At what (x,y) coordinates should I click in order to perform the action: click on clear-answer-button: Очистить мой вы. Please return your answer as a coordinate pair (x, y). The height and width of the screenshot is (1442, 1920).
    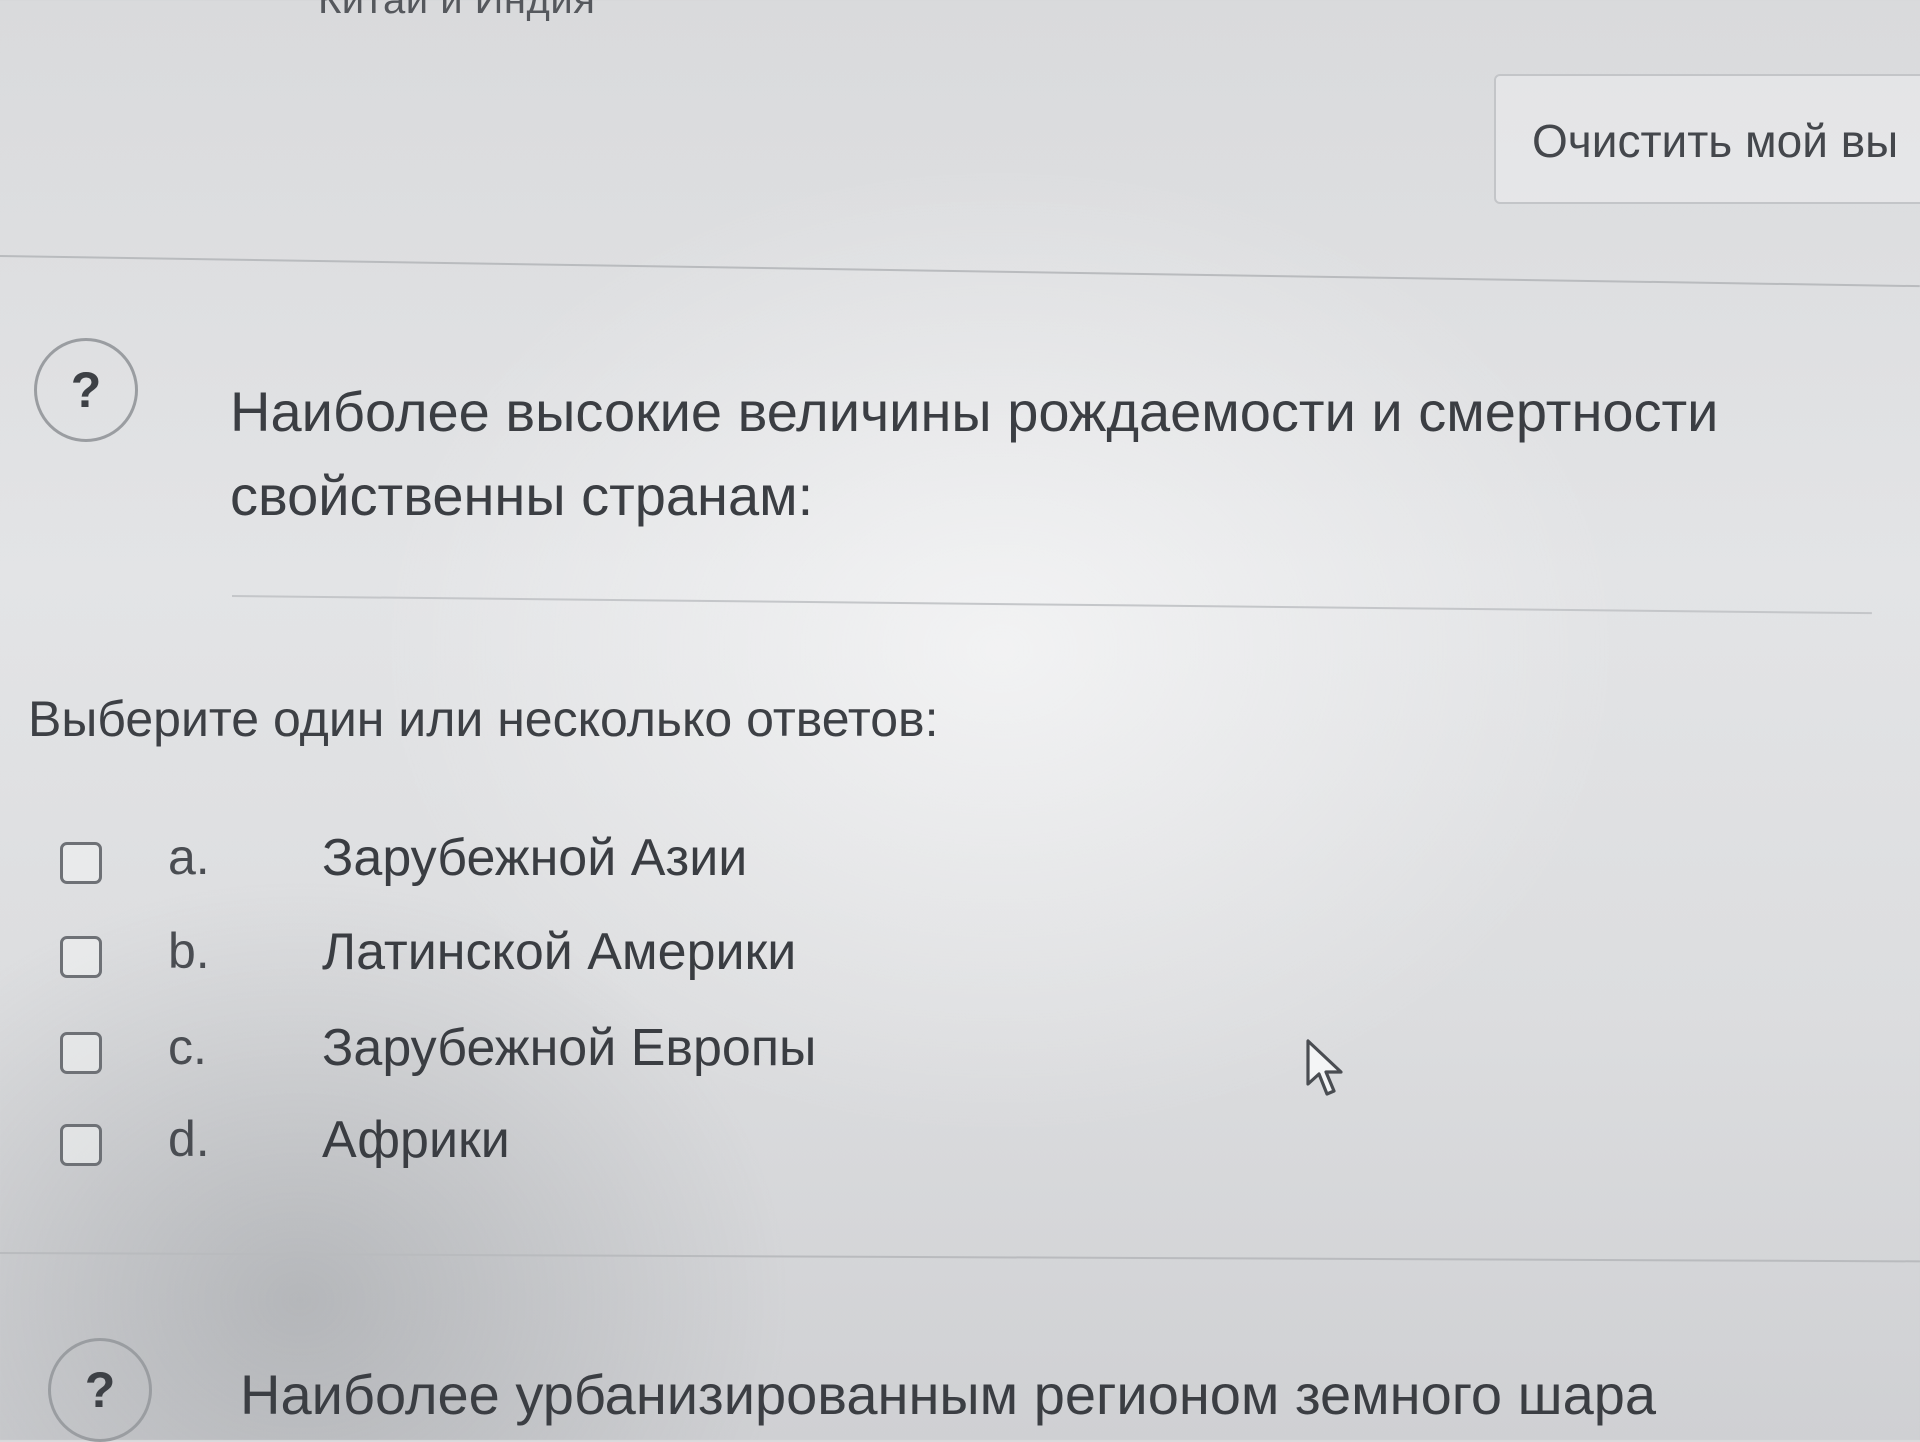
    Looking at the image, I should click on (1707, 139).